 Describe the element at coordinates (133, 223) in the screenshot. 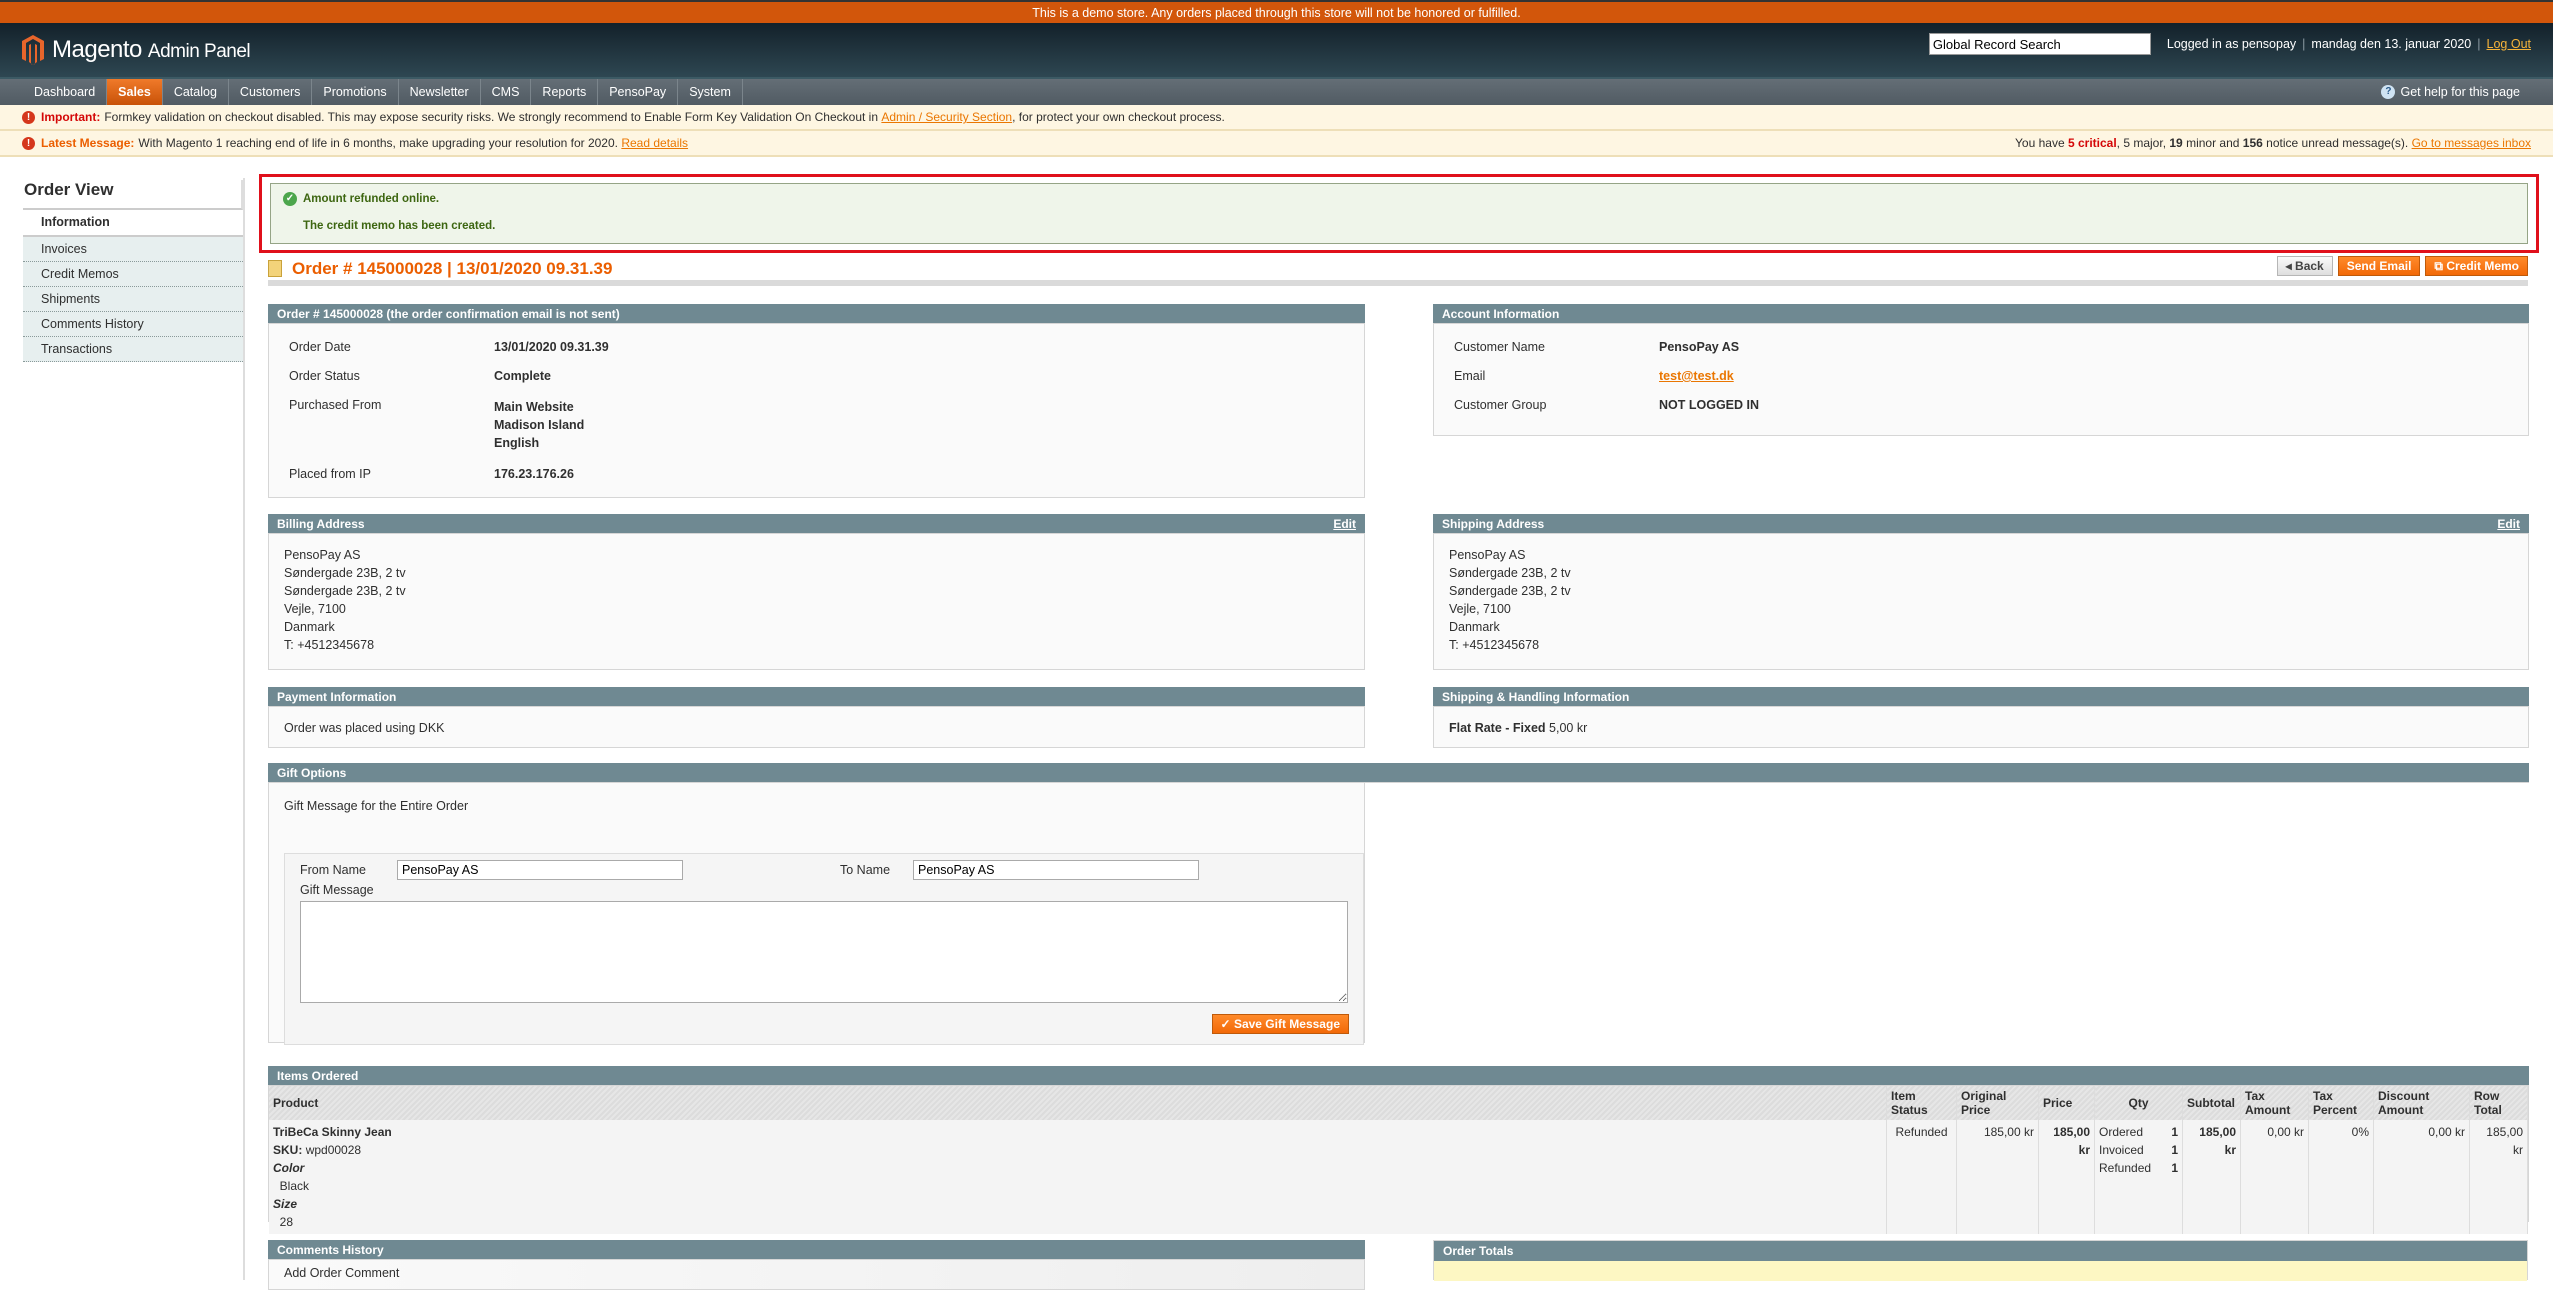

I see `tab-information: Information` at that location.